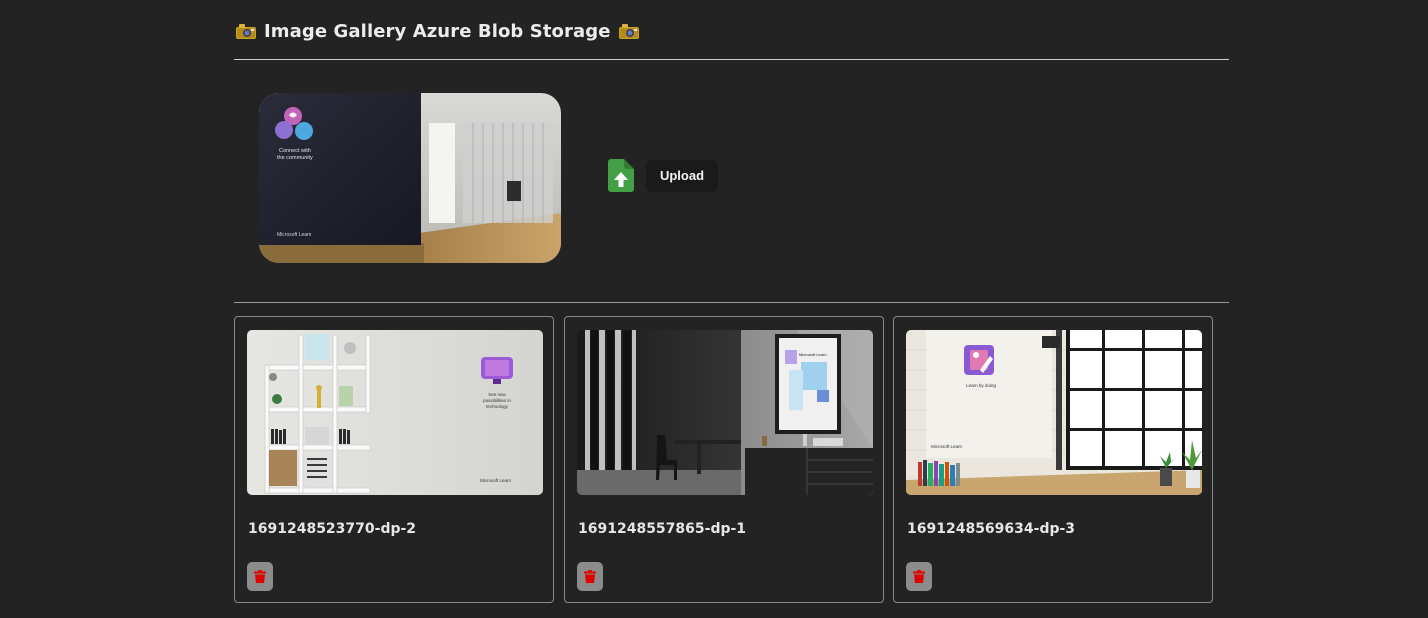  What do you see at coordinates (682, 175) in the screenshot?
I see `upload-button: Upload` at bounding box center [682, 175].